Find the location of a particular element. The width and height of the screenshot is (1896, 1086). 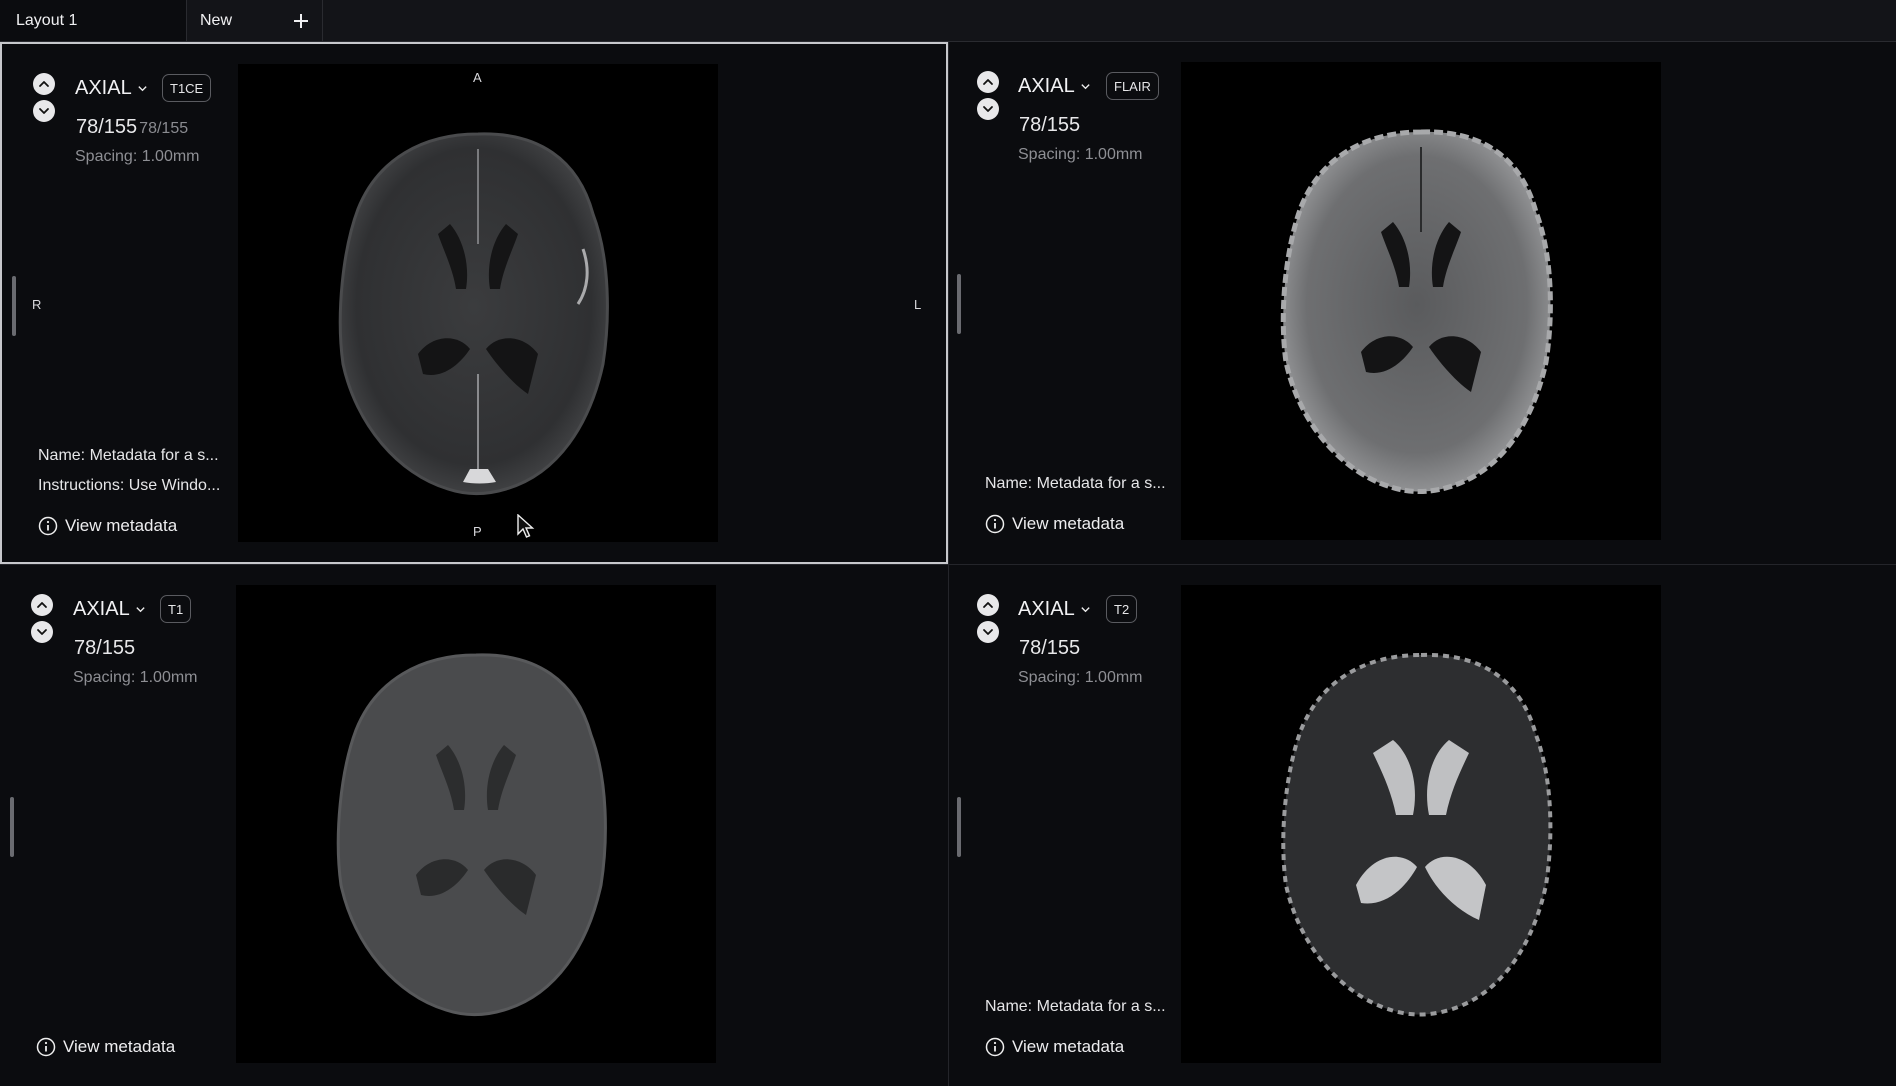

slice-counter: 78/155 78/155 is located at coordinates (132, 127).